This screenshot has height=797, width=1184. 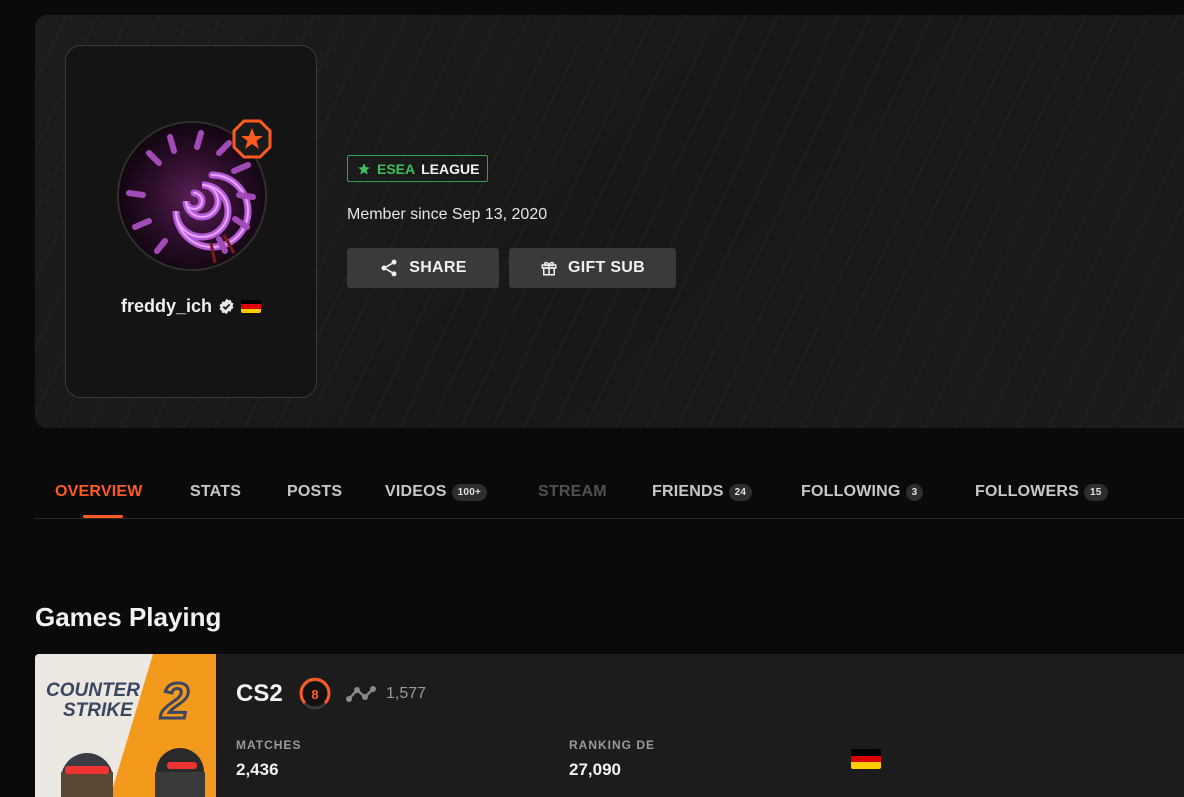 I want to click on gift-sub-button: GIFT SUB, so click(x=592, y=268).